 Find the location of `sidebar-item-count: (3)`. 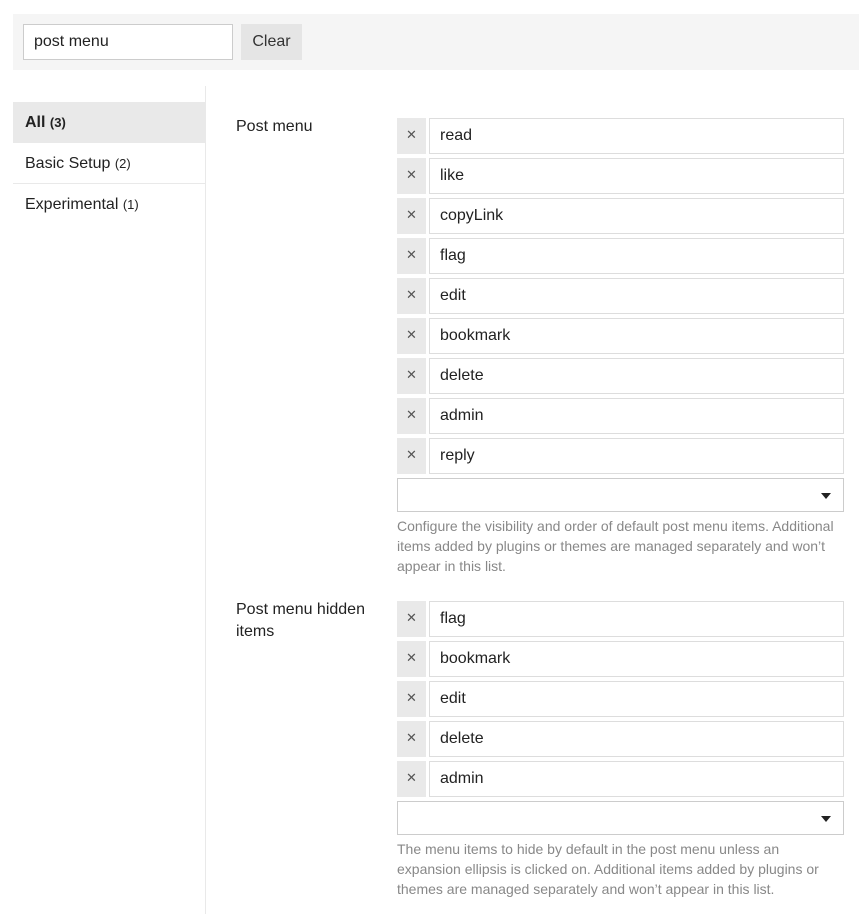

sidebar-item-count: (3) is located at coordinates (57, 122).